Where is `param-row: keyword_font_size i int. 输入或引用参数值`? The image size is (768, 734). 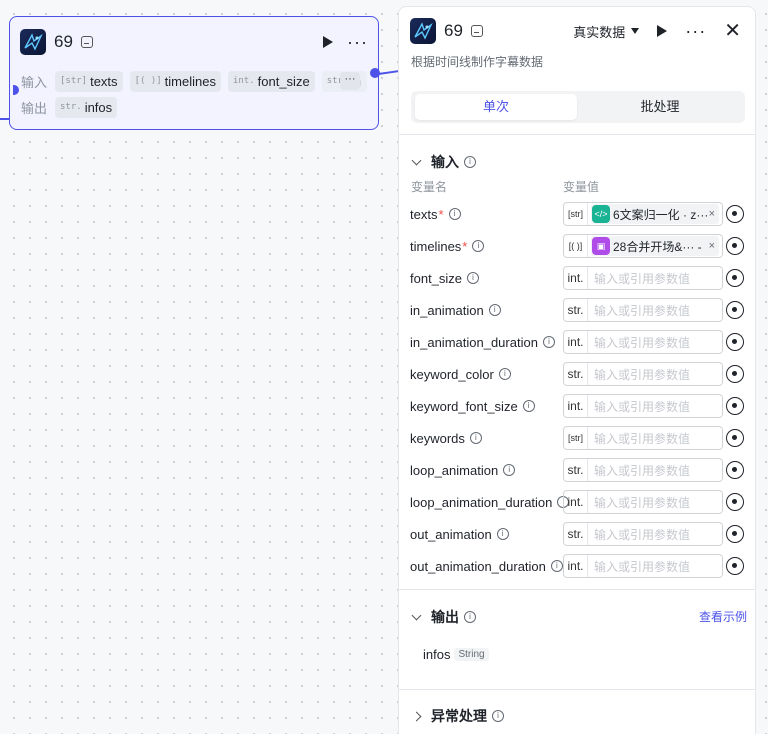 param-row: keyword_font_size i int. 输入或引用参数值 is located at coordinates (578, 406).